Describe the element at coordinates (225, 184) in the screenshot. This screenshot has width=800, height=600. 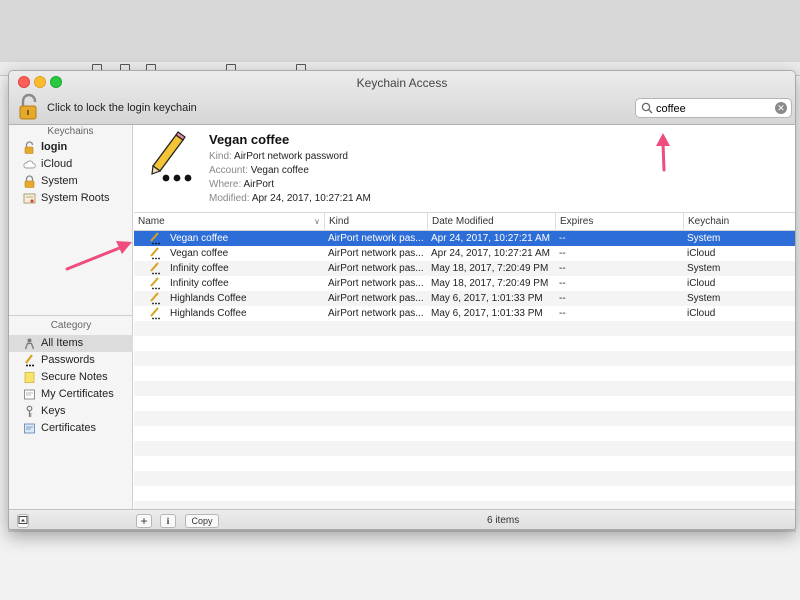
I see `detail-where-label: Where:` at that location.